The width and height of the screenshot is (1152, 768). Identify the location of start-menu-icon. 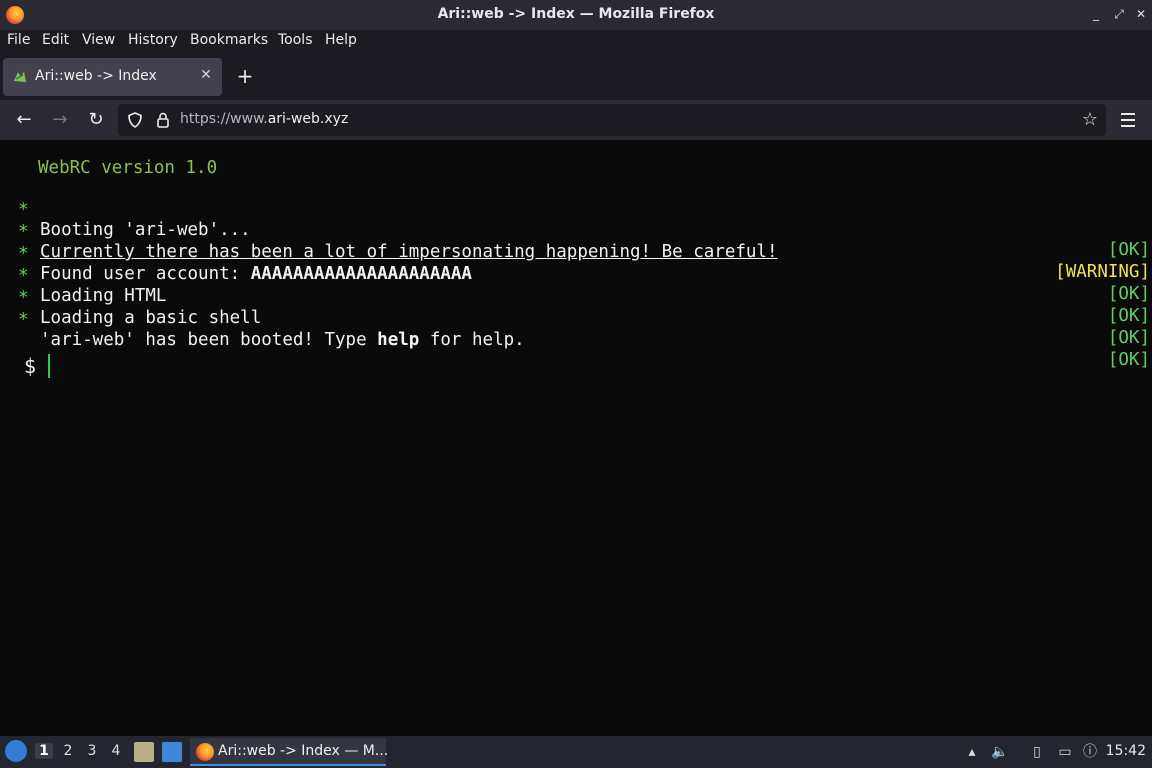
(16, 751).